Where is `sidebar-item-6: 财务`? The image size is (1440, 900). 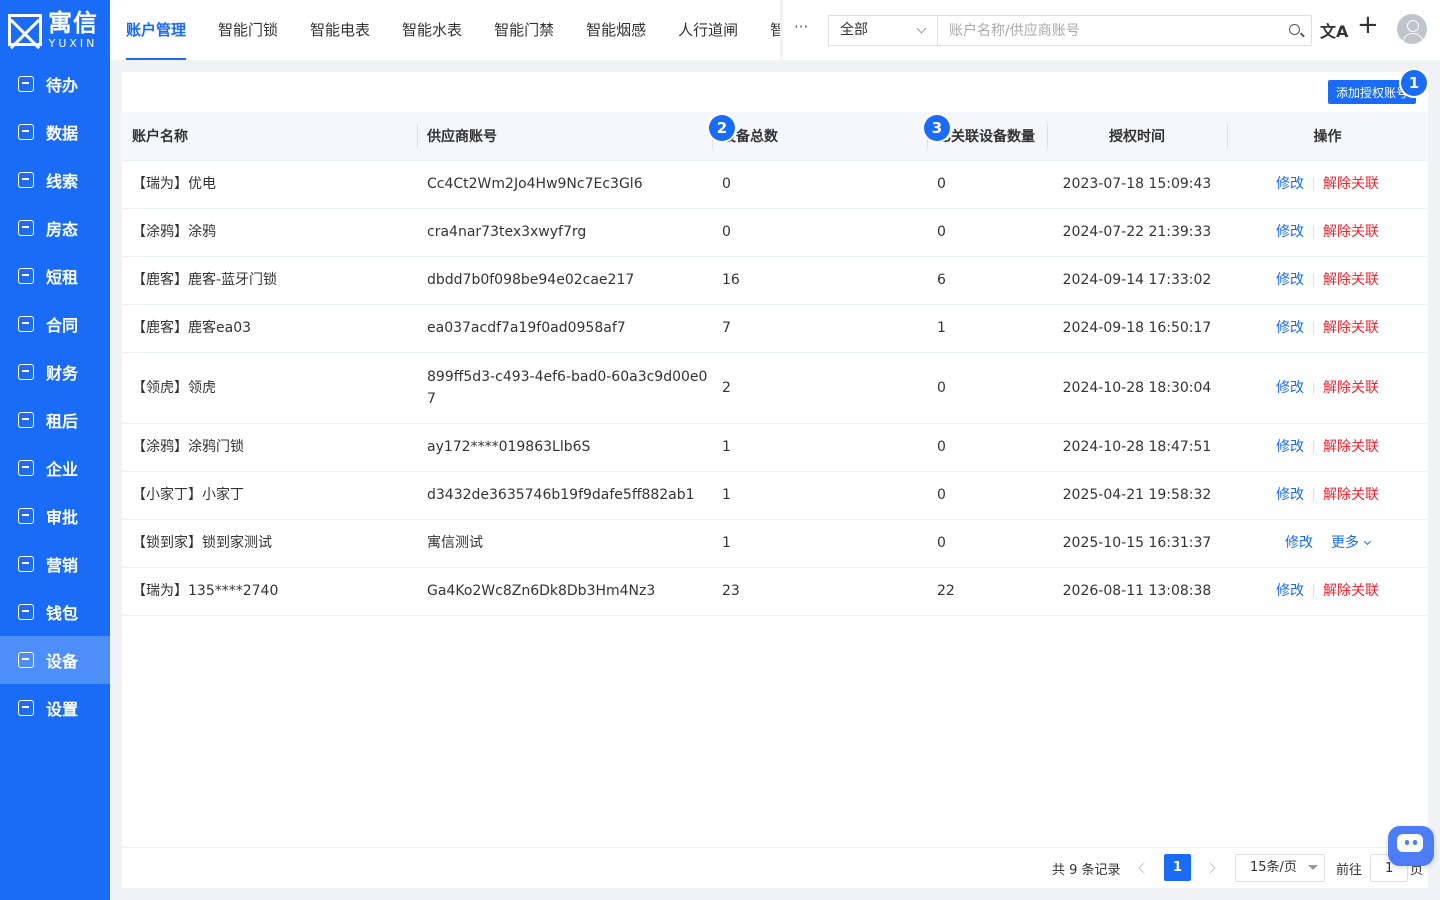 sidebar-item-6: 财务 is located at coordinates (55, 372).